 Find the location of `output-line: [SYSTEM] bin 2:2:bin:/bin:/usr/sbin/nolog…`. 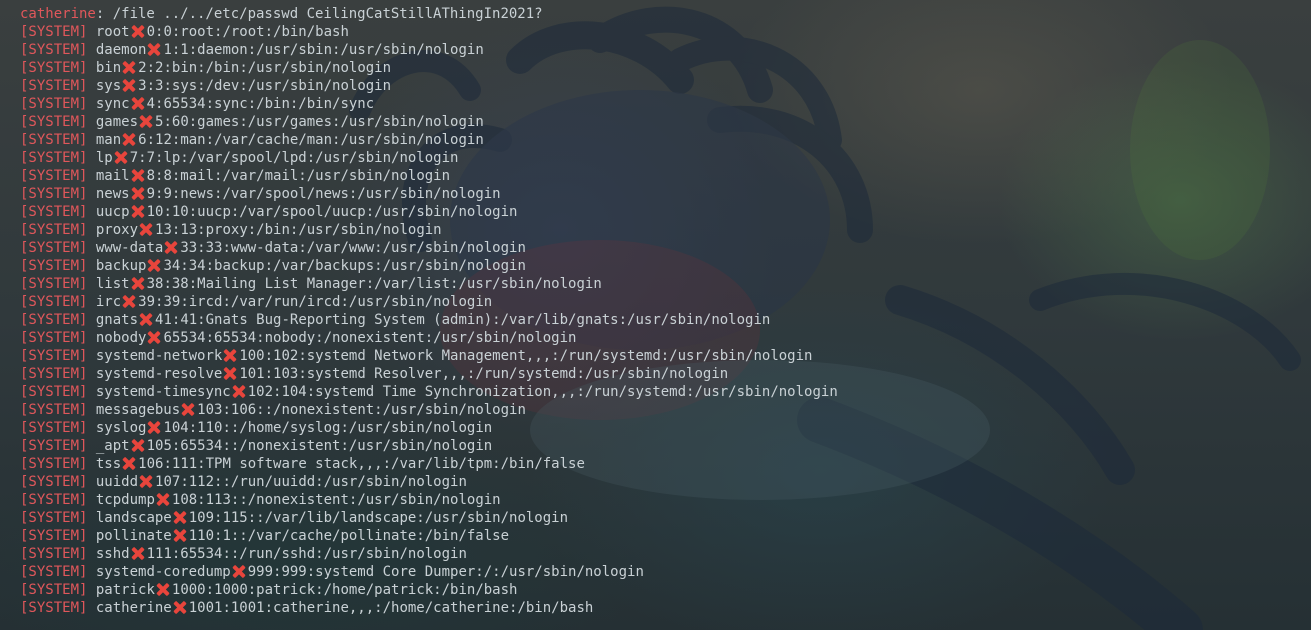

output-line: [SYSTEM] bin 2:2:bin:/bin:/usr/sbin/nolog… is located at coordinates (429, 68).